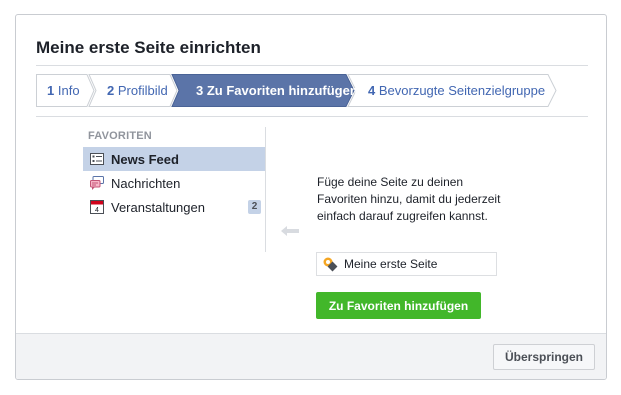 This screenshot has width=621, height=395. Describe the element at coordinates (63, 90) in the screenshot. I see `step-1-info: 1 Info` at that location.